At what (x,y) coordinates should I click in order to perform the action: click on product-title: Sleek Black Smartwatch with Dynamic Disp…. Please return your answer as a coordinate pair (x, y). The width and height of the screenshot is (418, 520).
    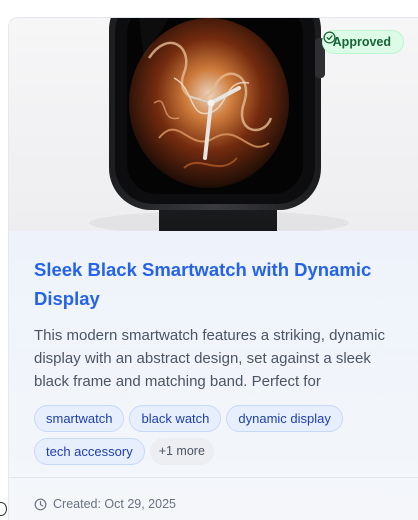
    Looking at the image, I should click on (214, 284).